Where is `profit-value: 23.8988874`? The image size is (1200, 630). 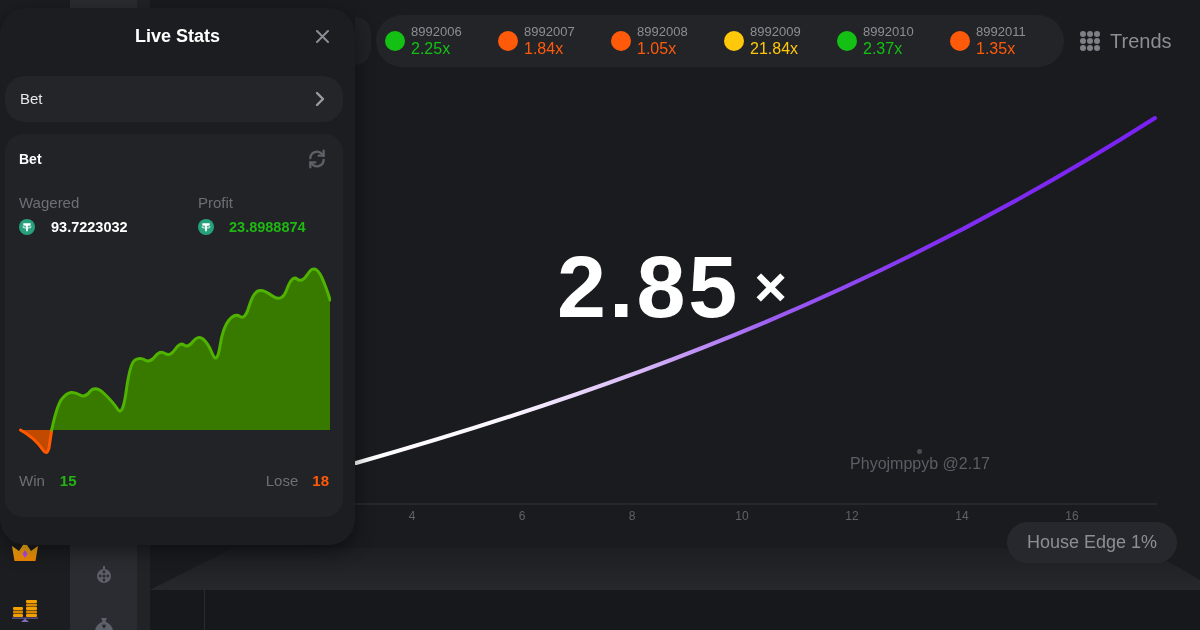 profit-value: 23.8988874 is located at coordinates (267, 227).